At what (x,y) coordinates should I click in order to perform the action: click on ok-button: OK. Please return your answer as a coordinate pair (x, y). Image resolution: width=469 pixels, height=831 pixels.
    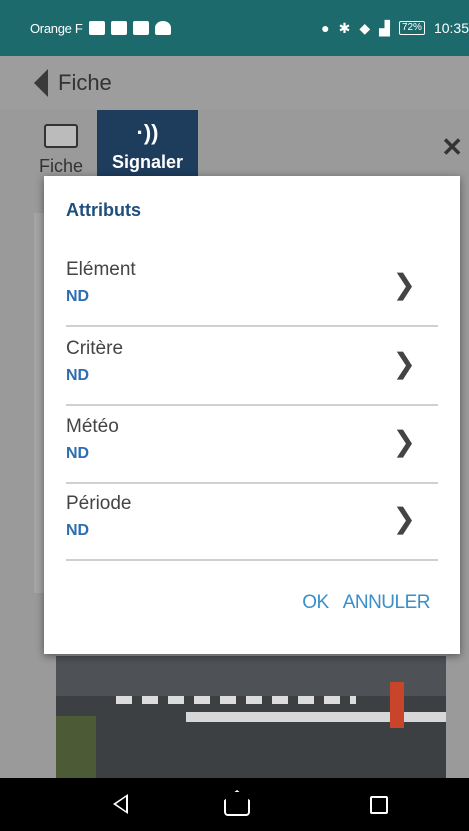
    Looking at the image, I should click on (315, 603).